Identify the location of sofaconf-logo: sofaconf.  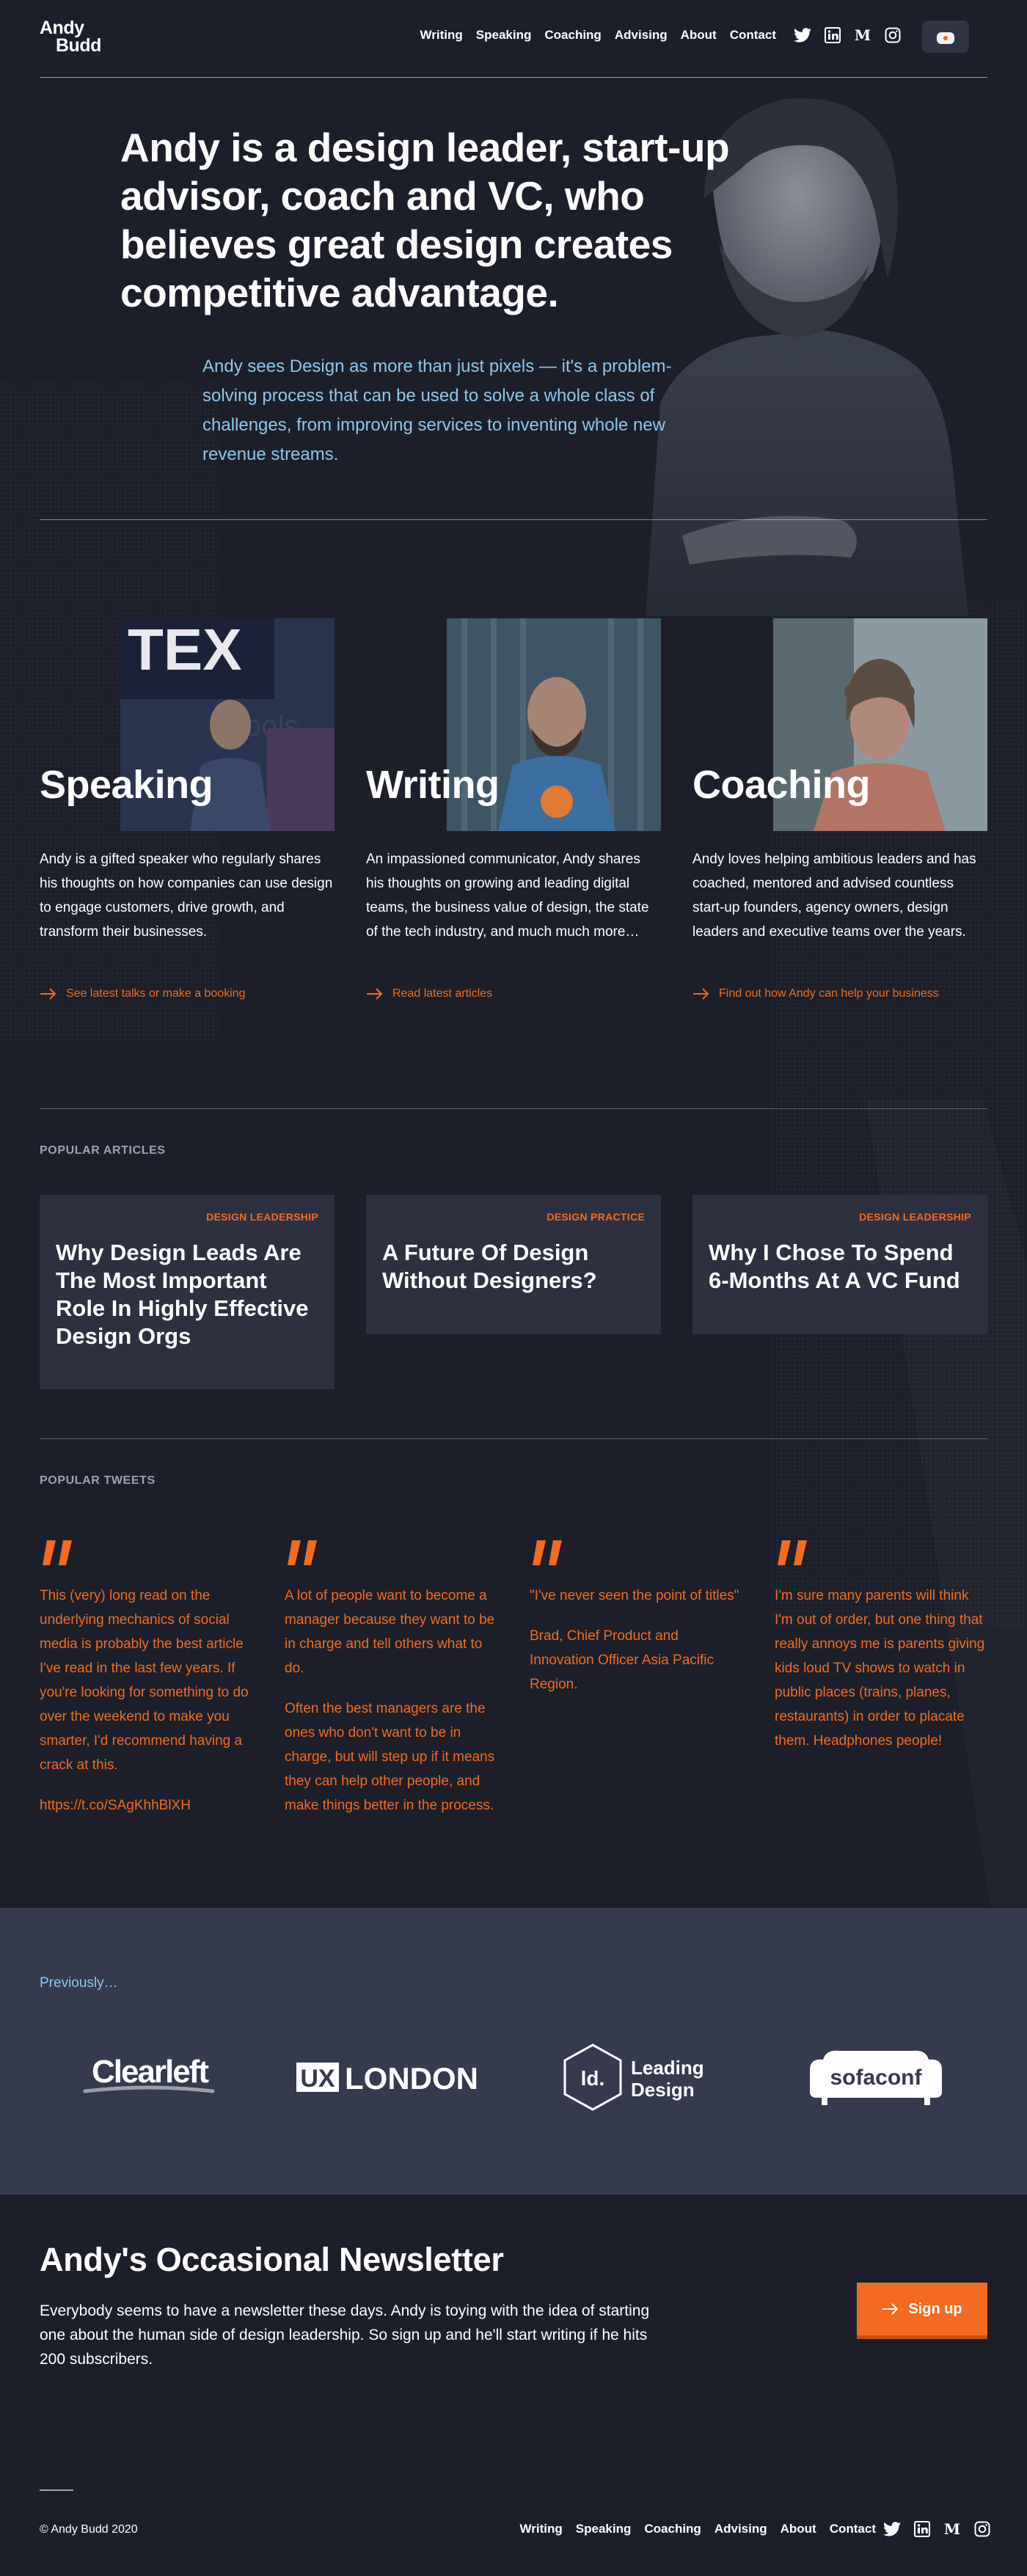
(876, 2077).